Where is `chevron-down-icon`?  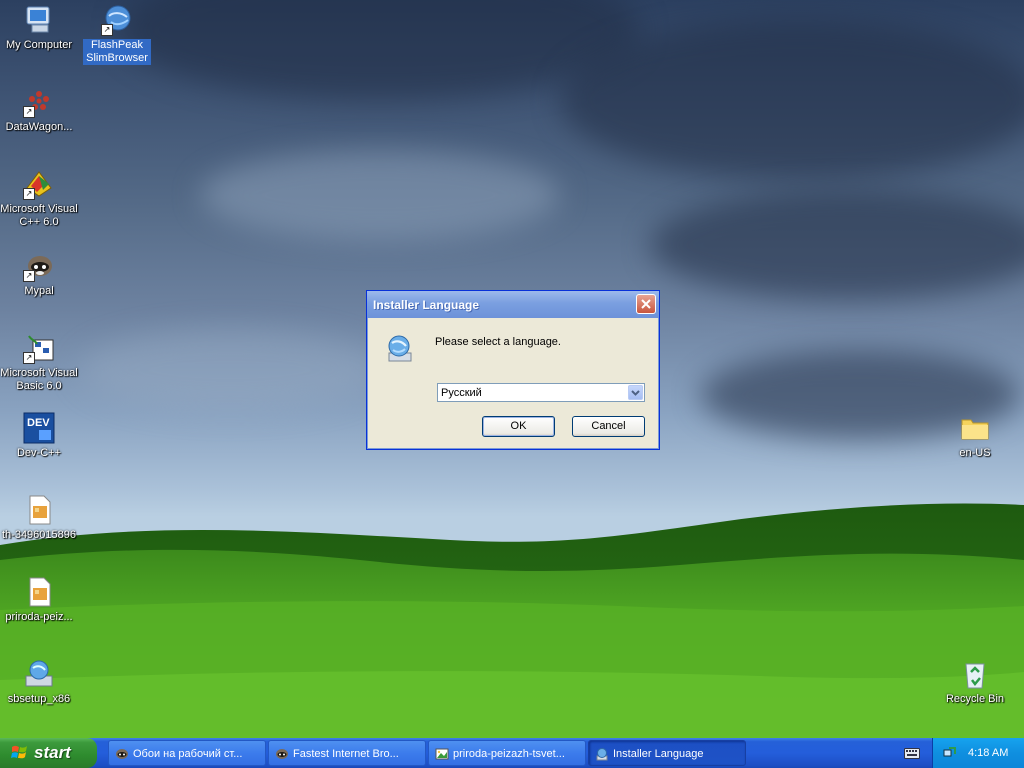
chevron-down-icon is located at coordinates (635, 393).